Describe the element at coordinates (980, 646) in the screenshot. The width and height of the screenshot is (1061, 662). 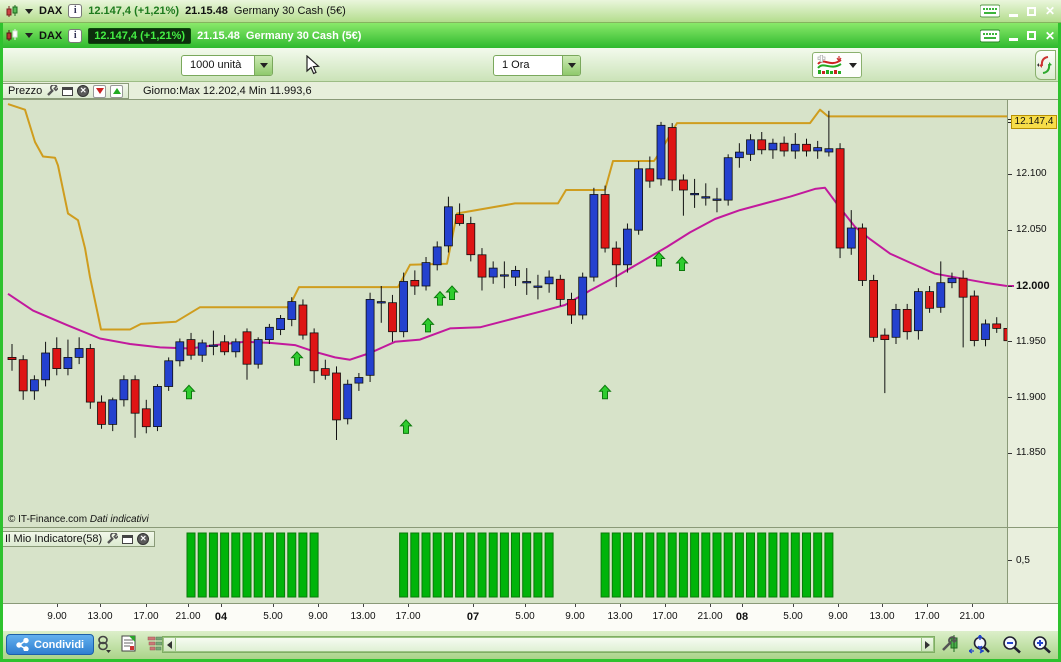
I see `zoom-drag-icon` at that location.